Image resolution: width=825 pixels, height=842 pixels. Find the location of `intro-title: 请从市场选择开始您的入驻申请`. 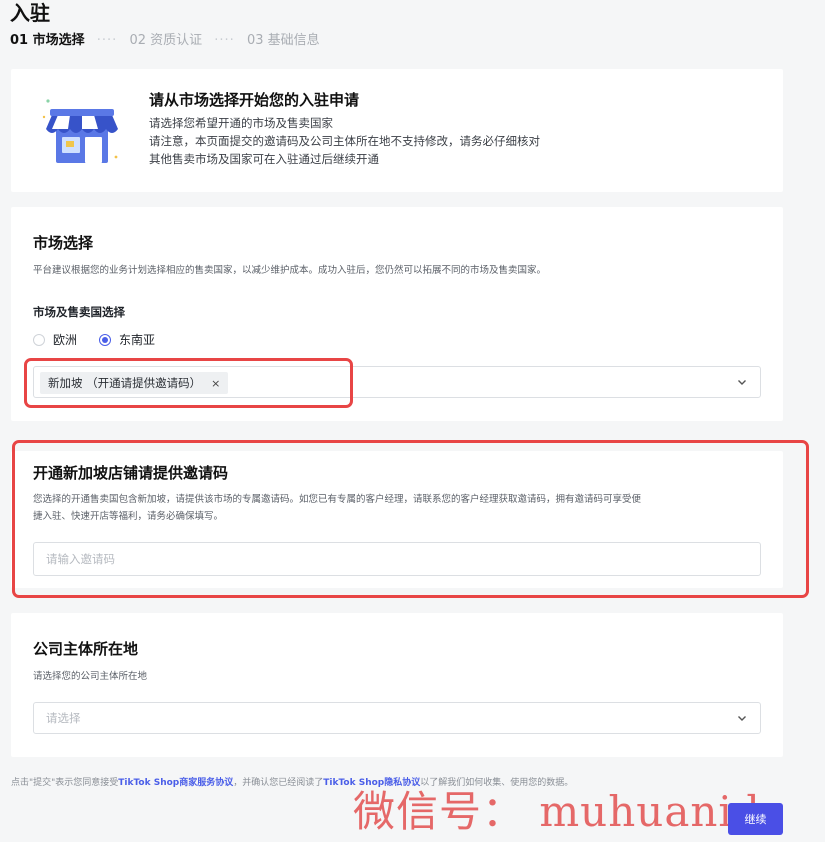

intro-title: 请从市场选择开始您的入驻申请 is located at coordinates (254, 100).